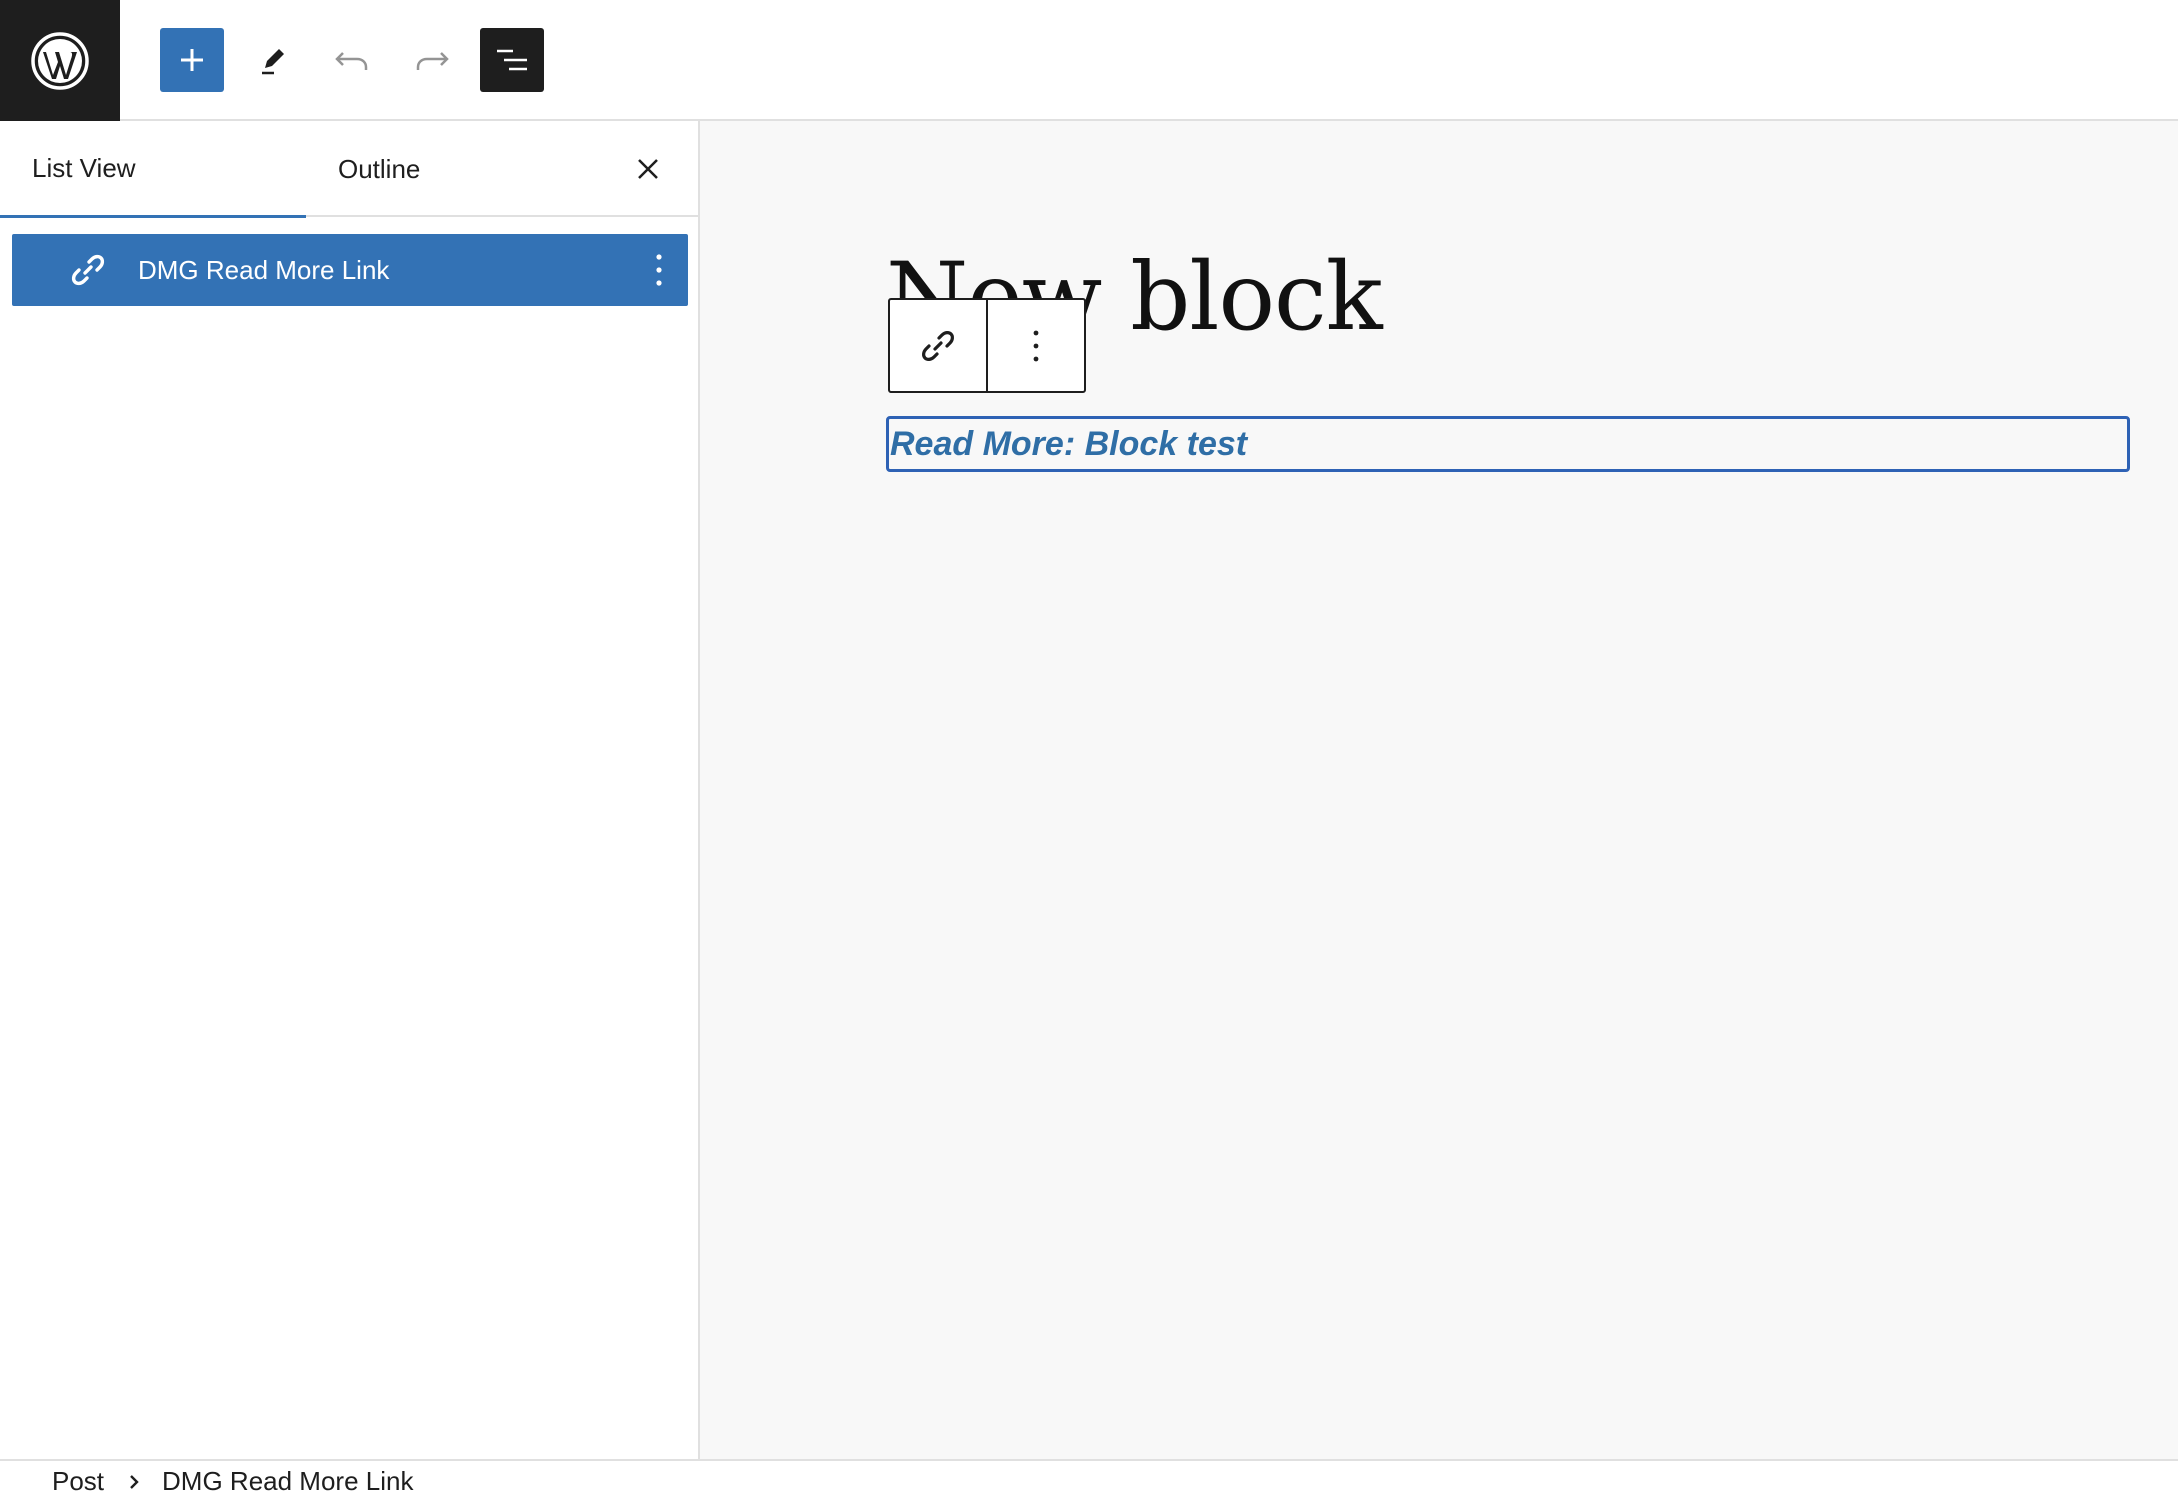 This screenshot has width=2178, height=1502. I want to click on chevron-right-icon, so click(134, 1482).